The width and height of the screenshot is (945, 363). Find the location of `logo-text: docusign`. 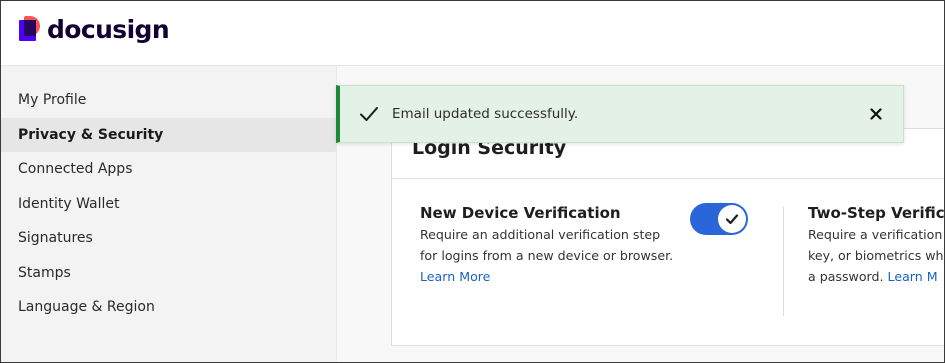

logo-text: docusign is located at coordinates (108, 29).